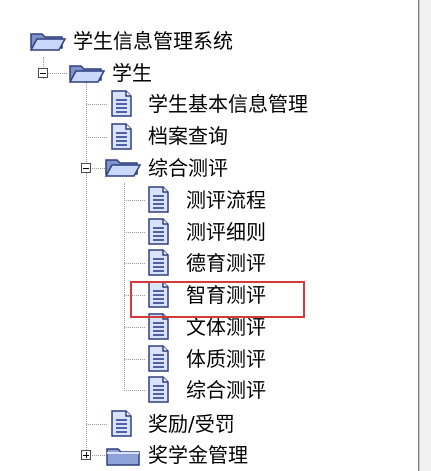 The width and height of the screenshot is (431, 471). Describe the element at coordinates (228, 104) in the screenshot. I see `tree-node-label: 学生基本信息管理` at that location.